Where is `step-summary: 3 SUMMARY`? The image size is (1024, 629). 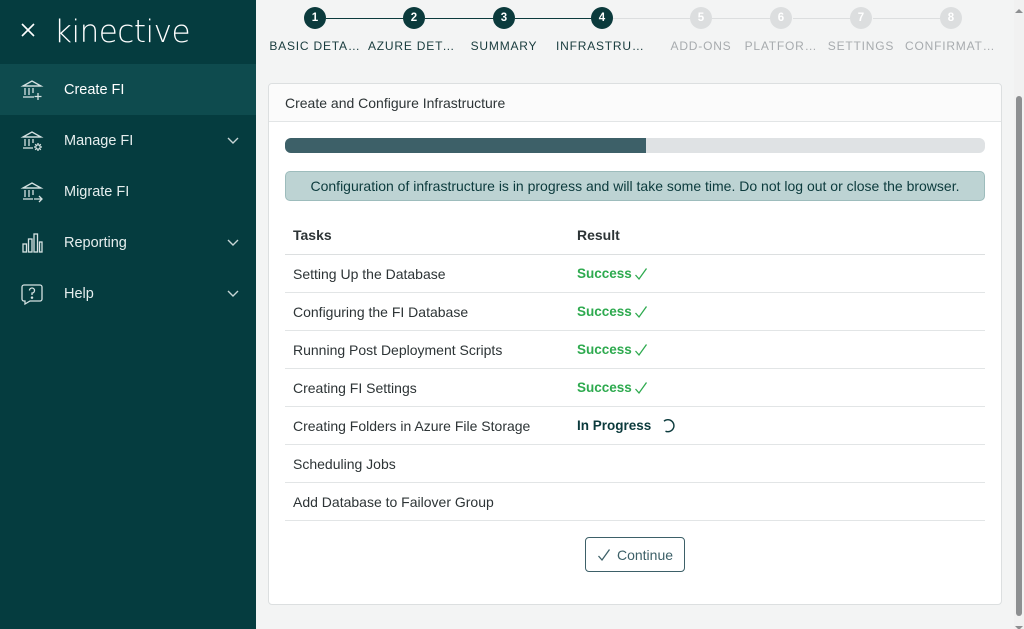
step-summary: 3 SUMMARY is located at coordinates (504, 30).